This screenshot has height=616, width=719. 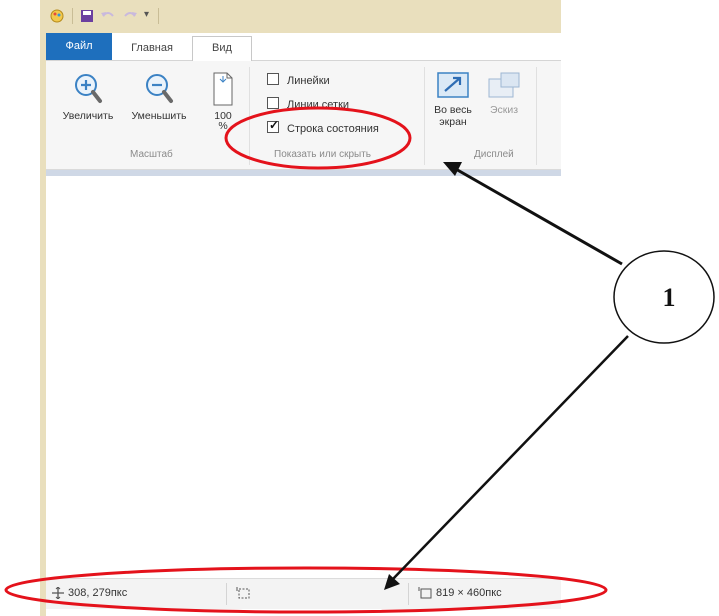 I want to click on canvas-border, so click(x=303, y=173).